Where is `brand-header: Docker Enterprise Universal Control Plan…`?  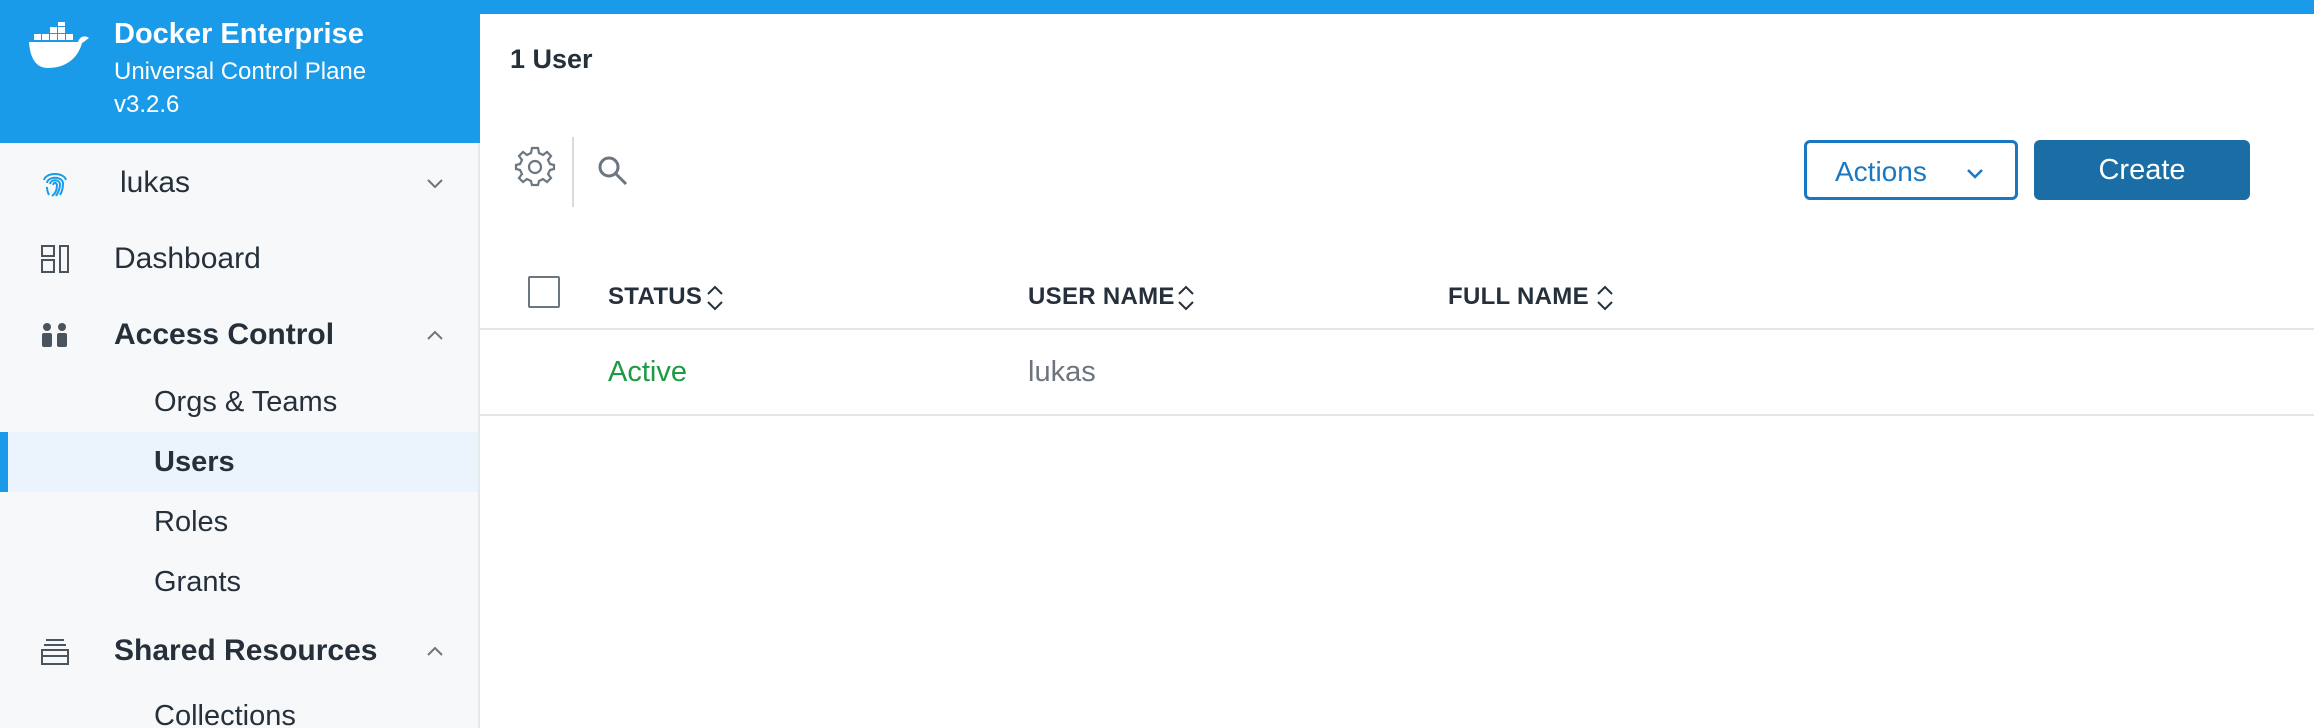
brand-header: Docker Enterprise Universal Control Plan… is located at coordinates (240, 71).